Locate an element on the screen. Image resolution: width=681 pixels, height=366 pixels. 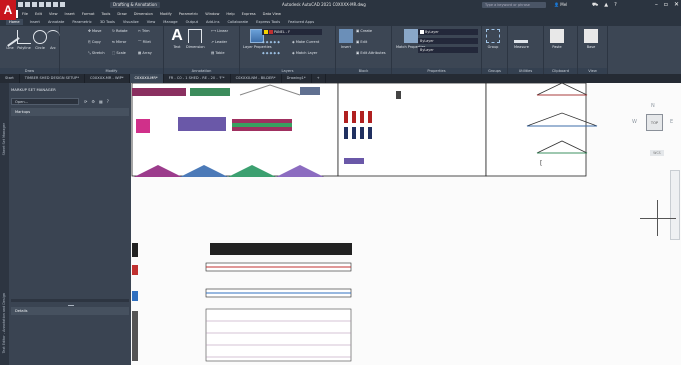
circle-tool: Circle is located at coordinates (40, 40).